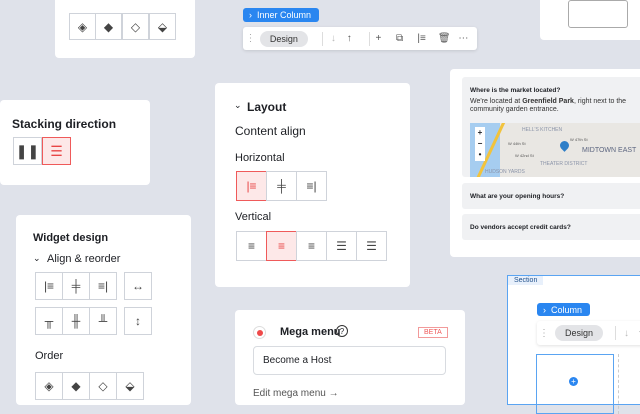  Describe the element at coordinates (517, 143) in the screenshot. I see `map-label: W 44th St` at that location.